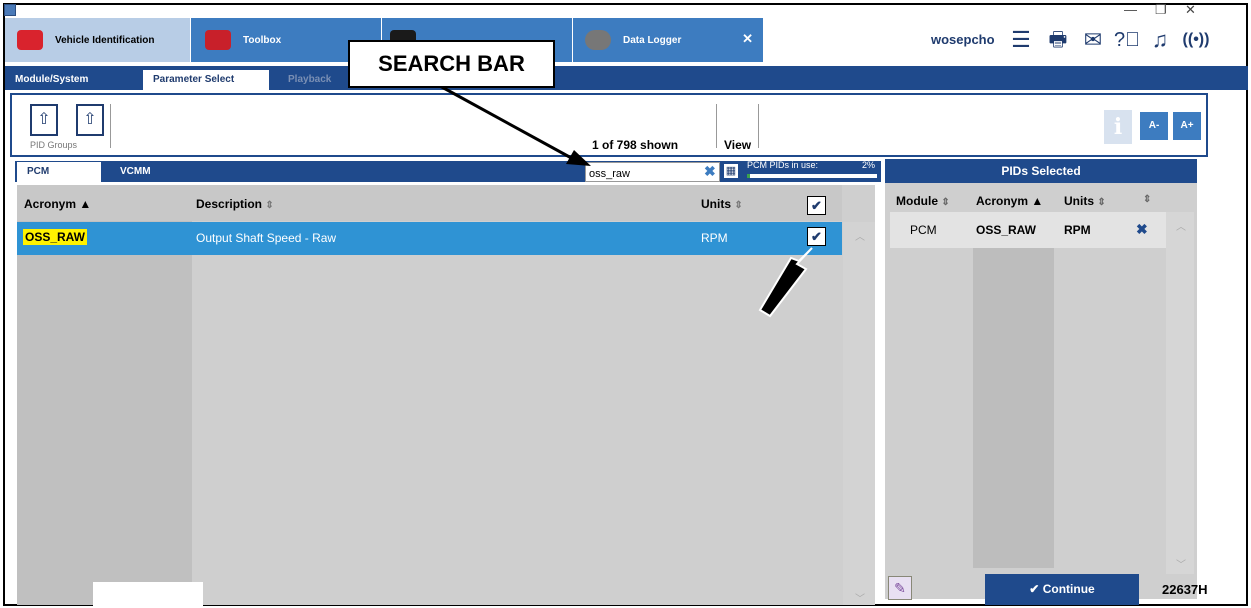  What do you see at coordinates (785, 282) in the screenshot?
I see `checkbox-pointer-arrow` at bounding box center [785, 282].